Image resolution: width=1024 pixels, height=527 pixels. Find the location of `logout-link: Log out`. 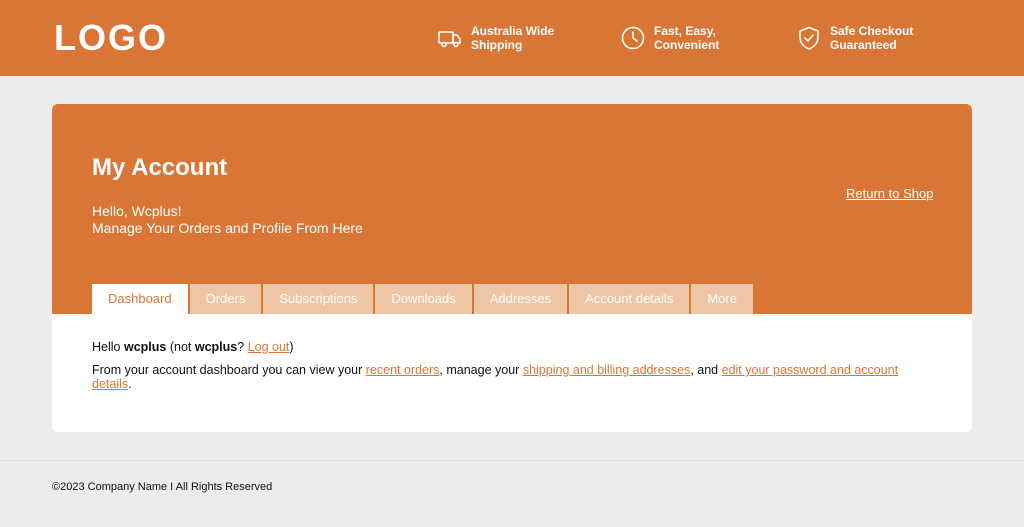

logout-link: Log out is located at coordinates (269, 347).